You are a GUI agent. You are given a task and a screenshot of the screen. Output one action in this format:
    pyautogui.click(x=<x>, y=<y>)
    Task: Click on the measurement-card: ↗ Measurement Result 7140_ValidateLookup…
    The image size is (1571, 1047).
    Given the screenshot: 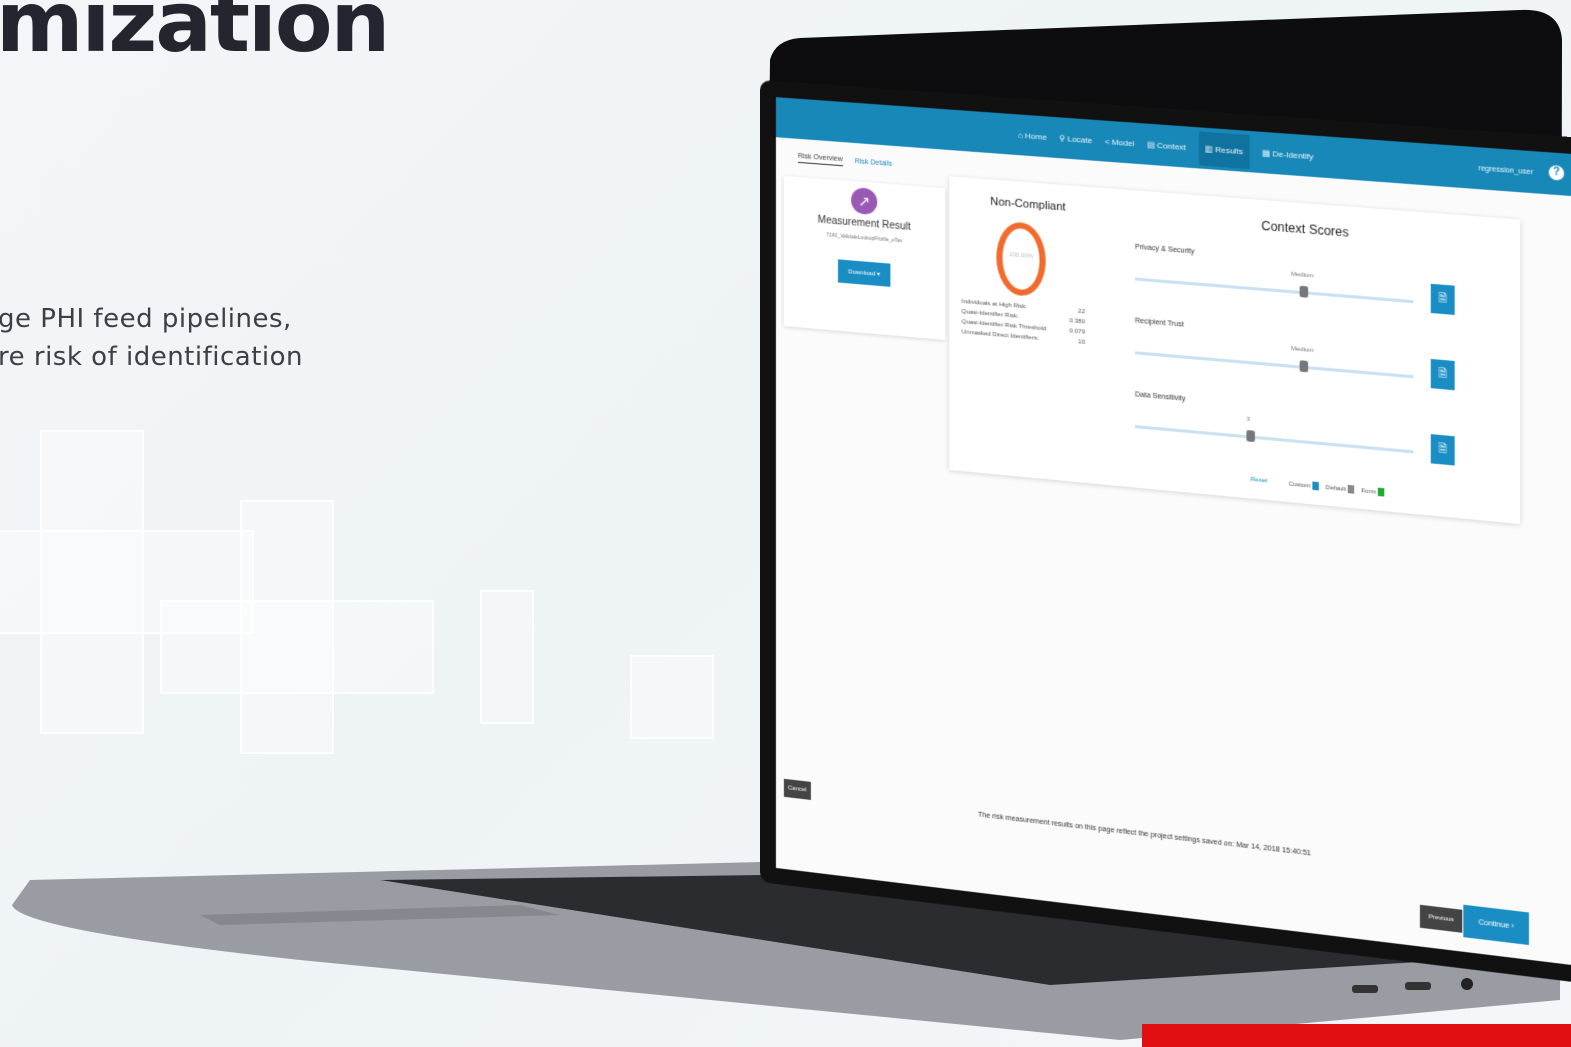 What is the action you would take?
    pyautogui.click(x=864, y=257)
    